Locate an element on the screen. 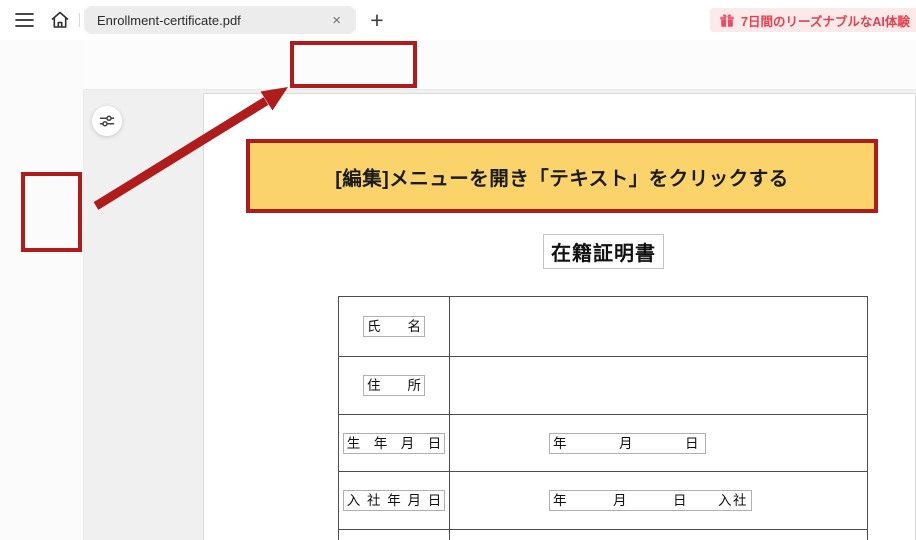  toolbar-corner is located at coordinates (42, 65).